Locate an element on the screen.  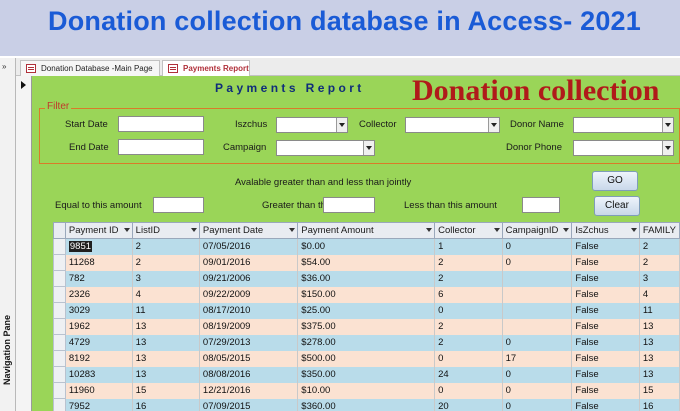
column-header: ListID is located at coordinates (165, 230).